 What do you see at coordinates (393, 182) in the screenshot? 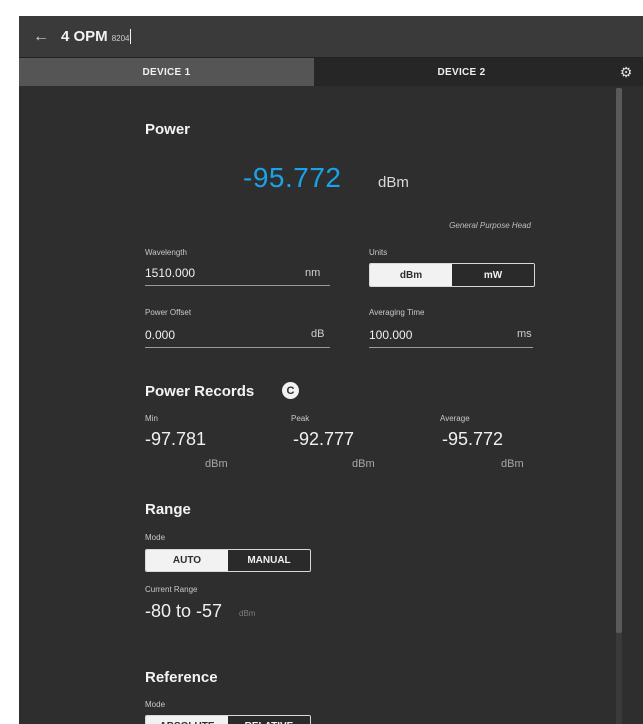
I see `power-reading-unit: dBm` at bounding box center [393, 182].